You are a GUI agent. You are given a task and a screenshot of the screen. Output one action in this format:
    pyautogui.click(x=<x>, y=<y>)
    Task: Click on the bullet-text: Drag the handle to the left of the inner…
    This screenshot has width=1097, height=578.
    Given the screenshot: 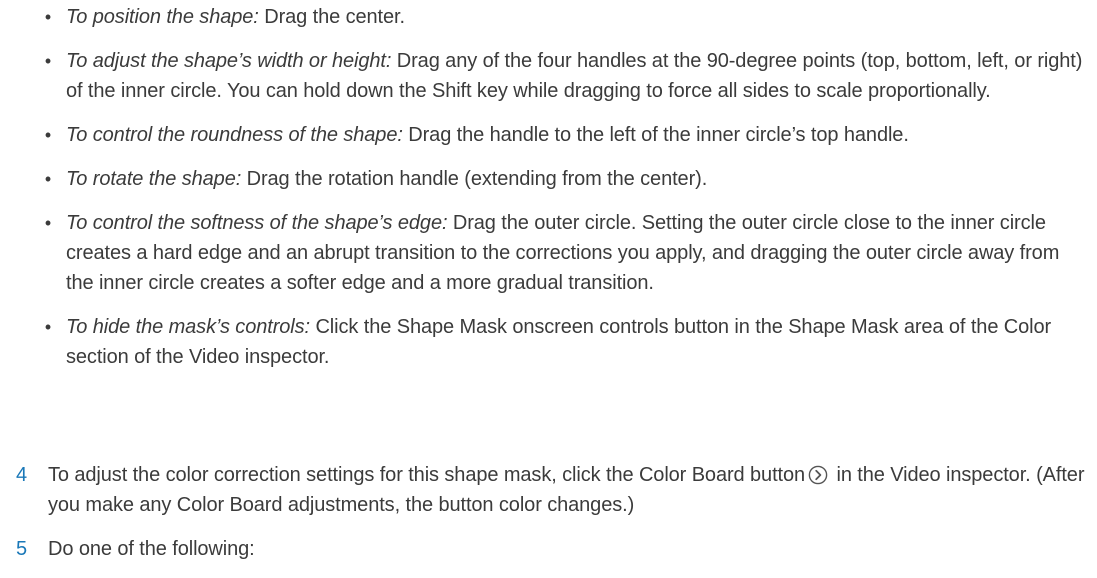 What is the action you would take?
    pyautogui.click(x=655, y=135)
    